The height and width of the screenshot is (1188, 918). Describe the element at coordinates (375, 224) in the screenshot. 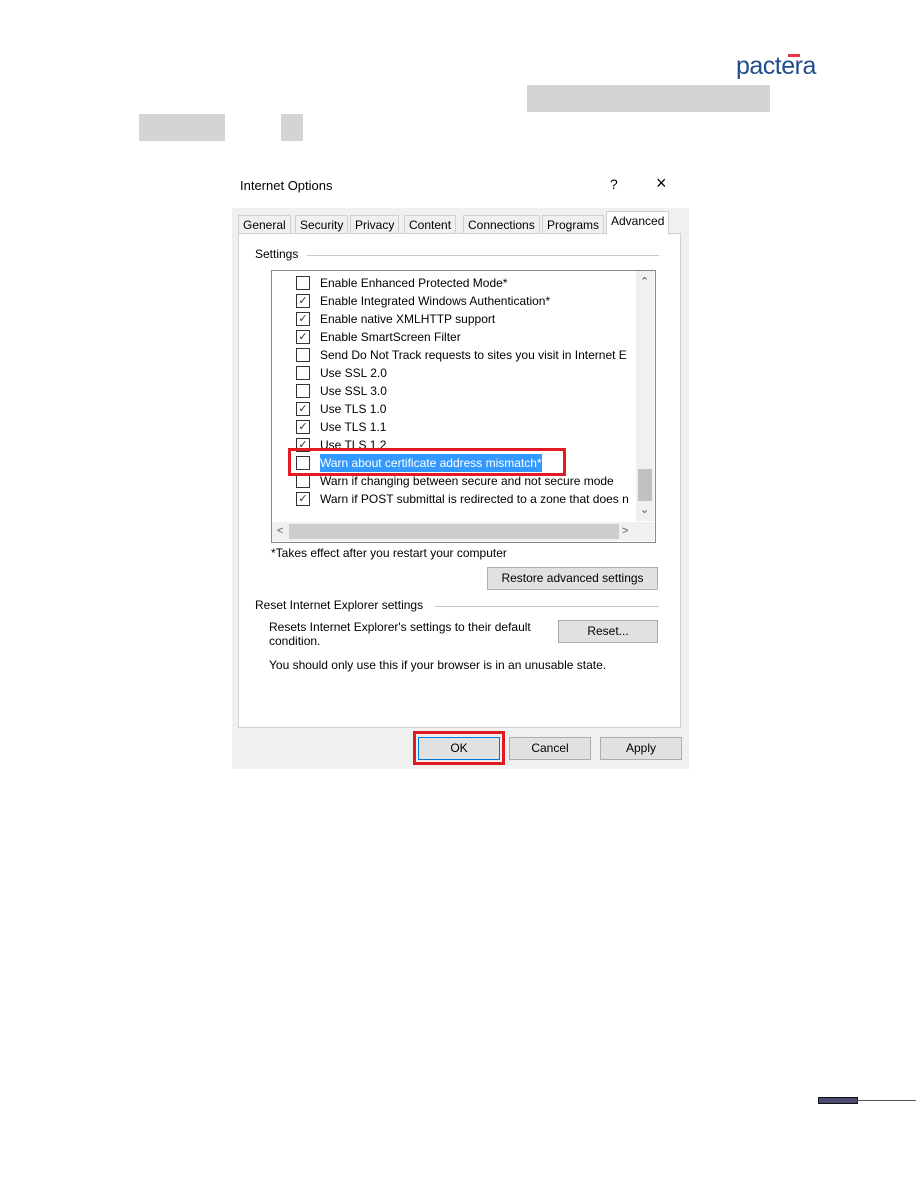

I see `tab-privacy: Privacy` at that location.